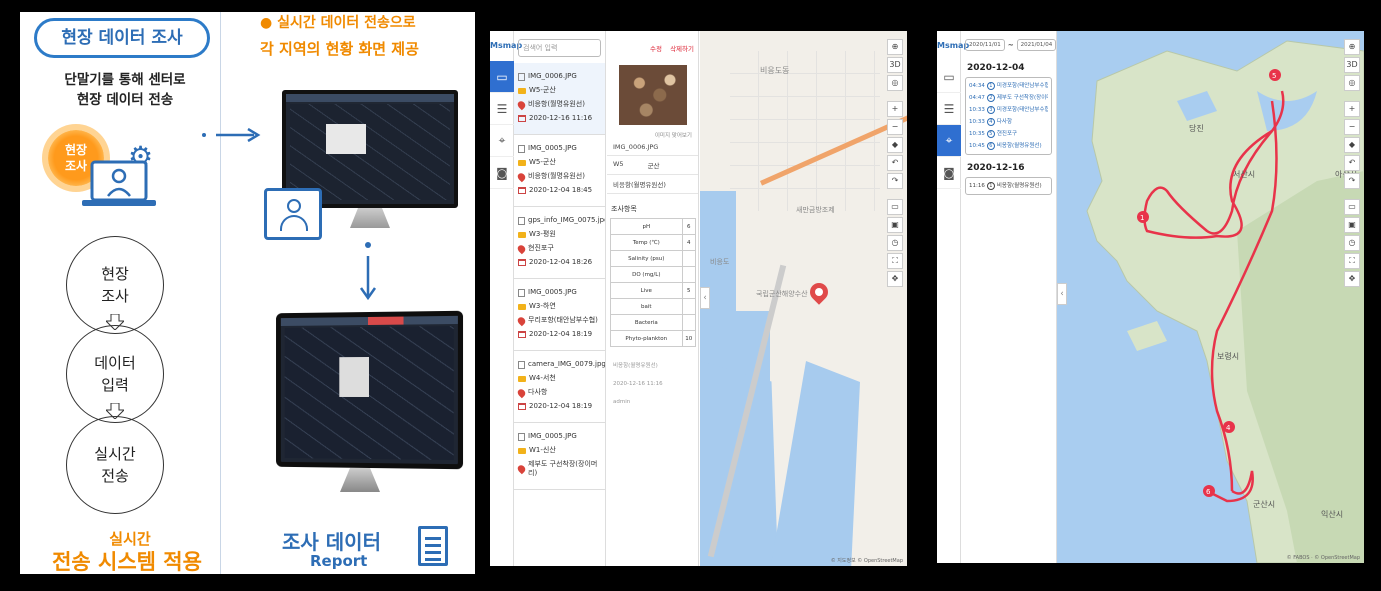 The image size is (1381, 591). Describe the element at coordinates (115, 385) in the screenshot. I see `step-2-line-2: 입력` at that location.